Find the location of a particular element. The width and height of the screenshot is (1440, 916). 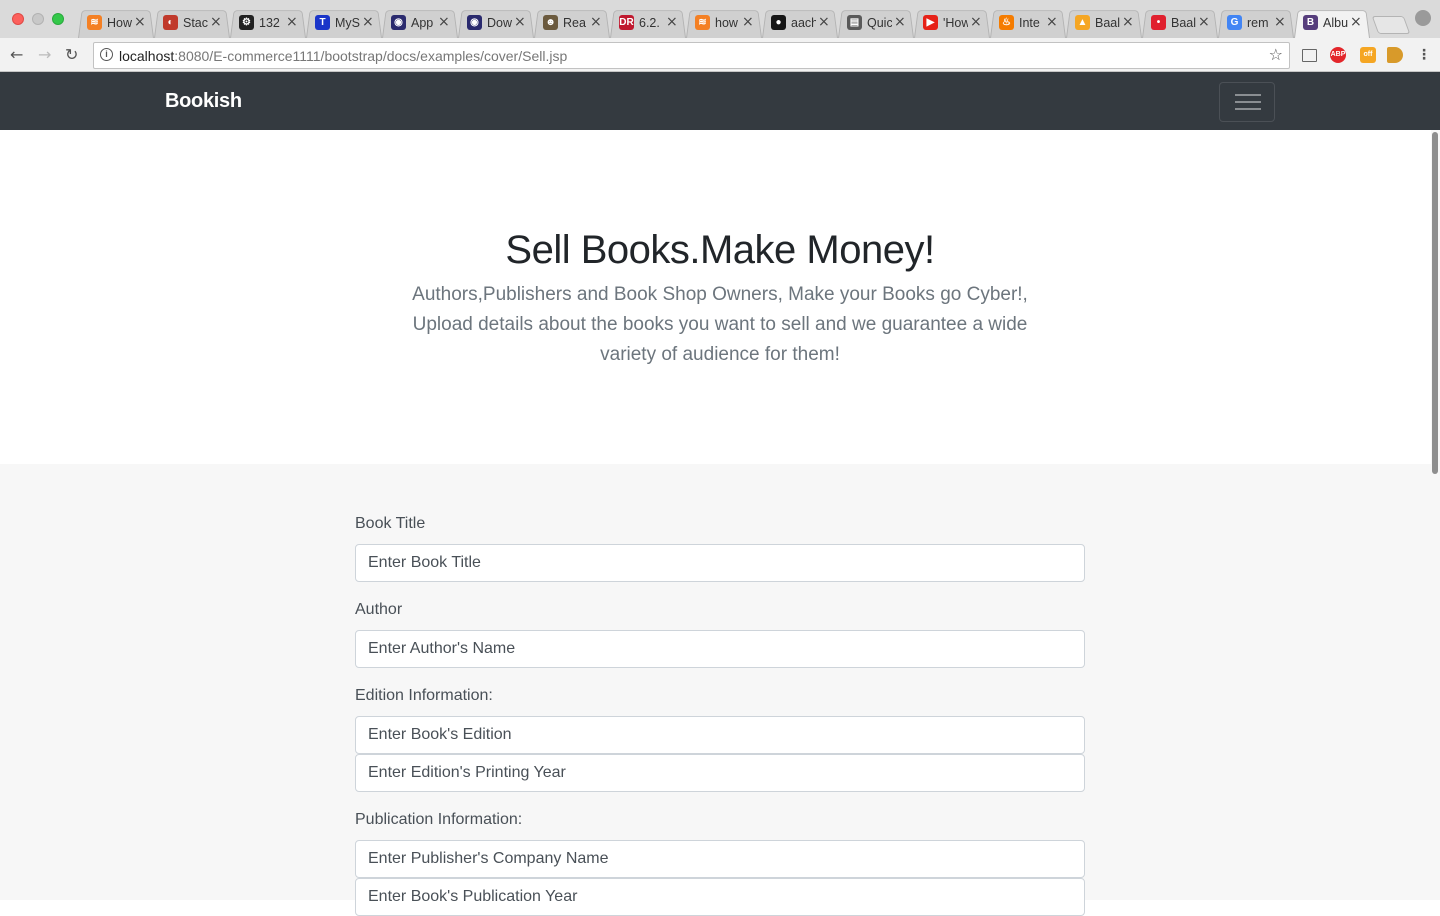

brand-logo: Bookish is located at coordinates (203, 101).